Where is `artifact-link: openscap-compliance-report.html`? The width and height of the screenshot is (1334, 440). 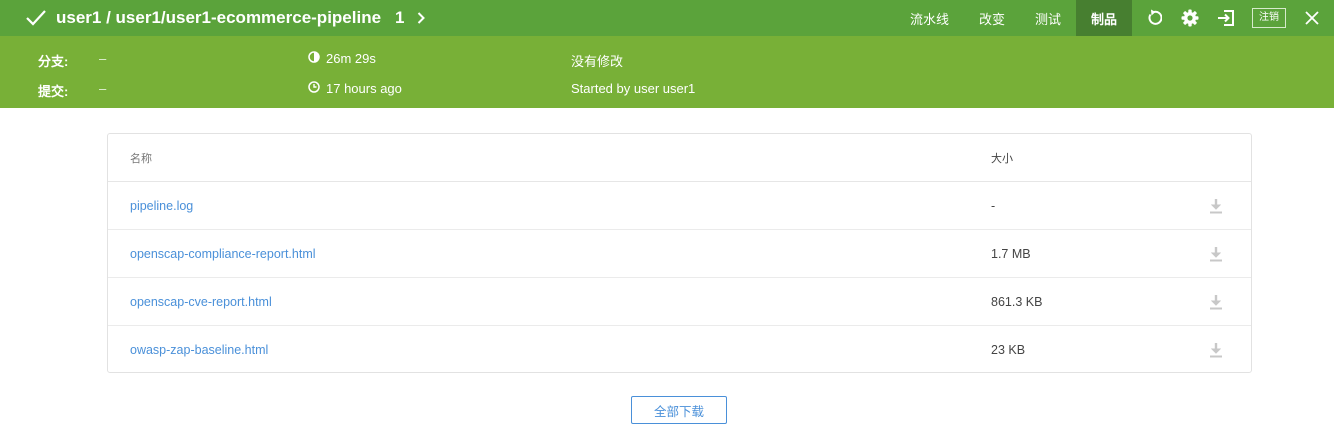 artifact-link: openscap-compliance-report.html is located at coordinates (549, 254).